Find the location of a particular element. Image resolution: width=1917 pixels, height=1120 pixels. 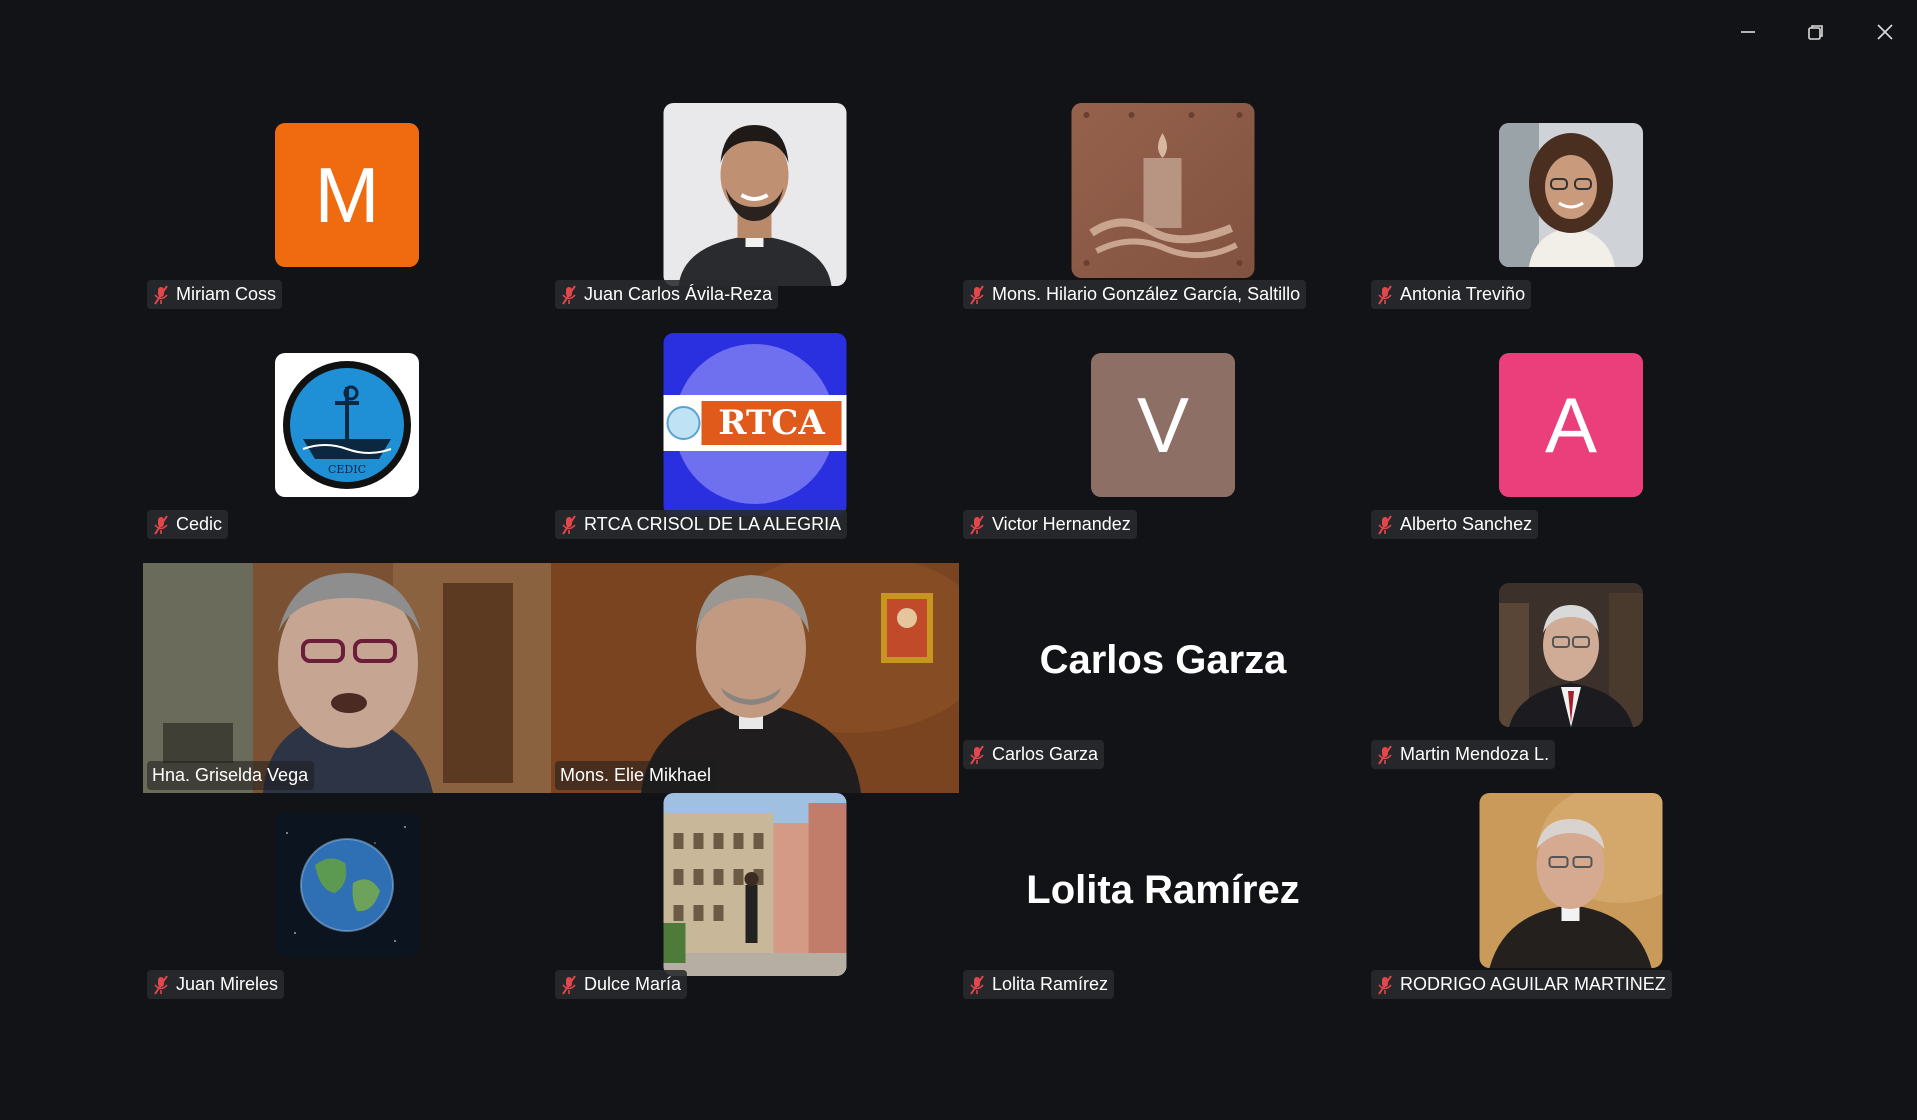

participant-name: Carlos Garza is located at coordinates (1045, 754).